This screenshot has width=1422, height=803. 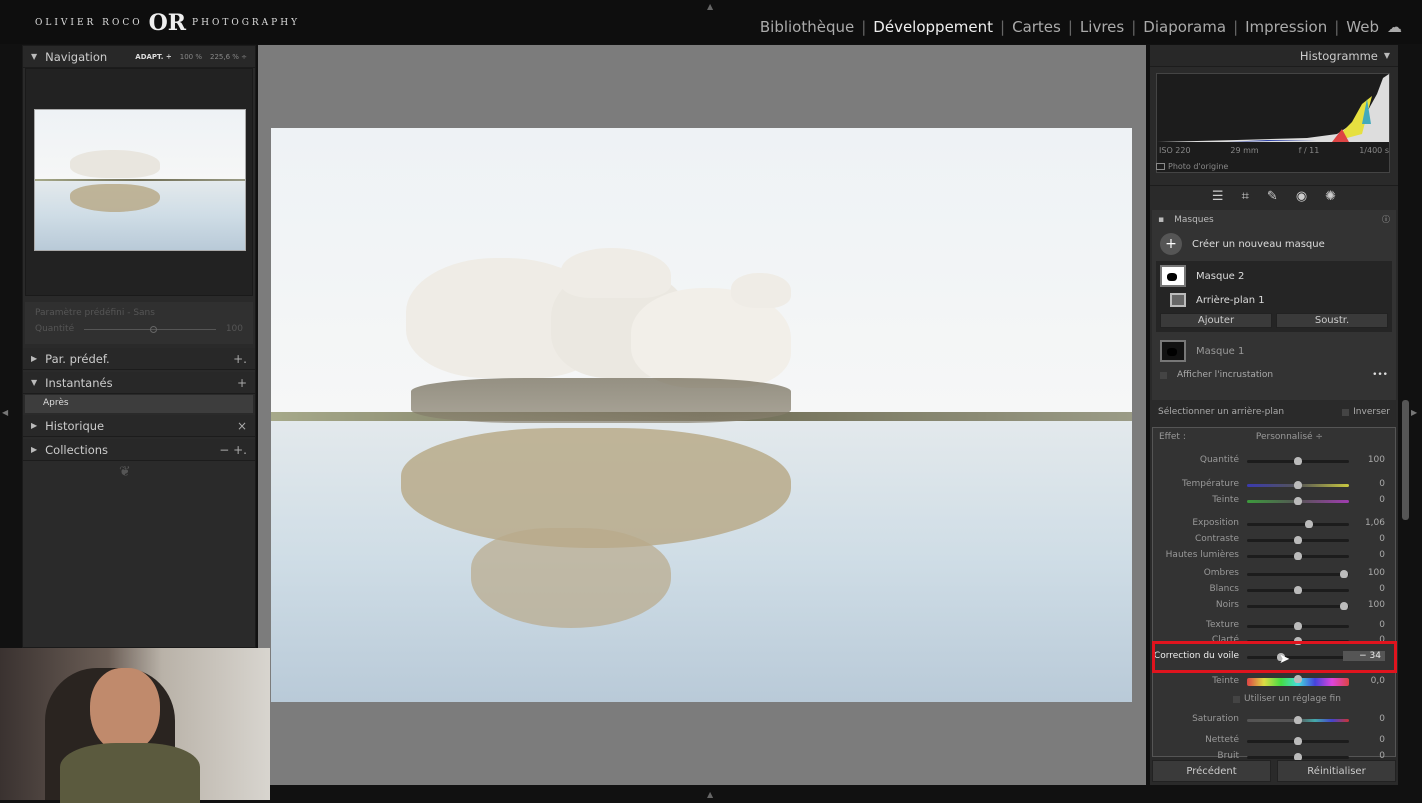 I want to click on navigator-thumbnail, so click(x=140, y=180).